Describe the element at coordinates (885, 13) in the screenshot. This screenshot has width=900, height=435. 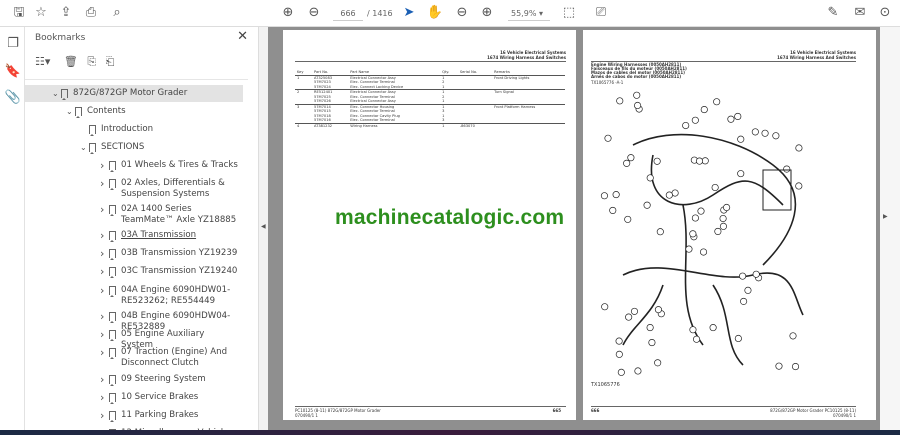
I see `share-icon: ⊙` at that location.